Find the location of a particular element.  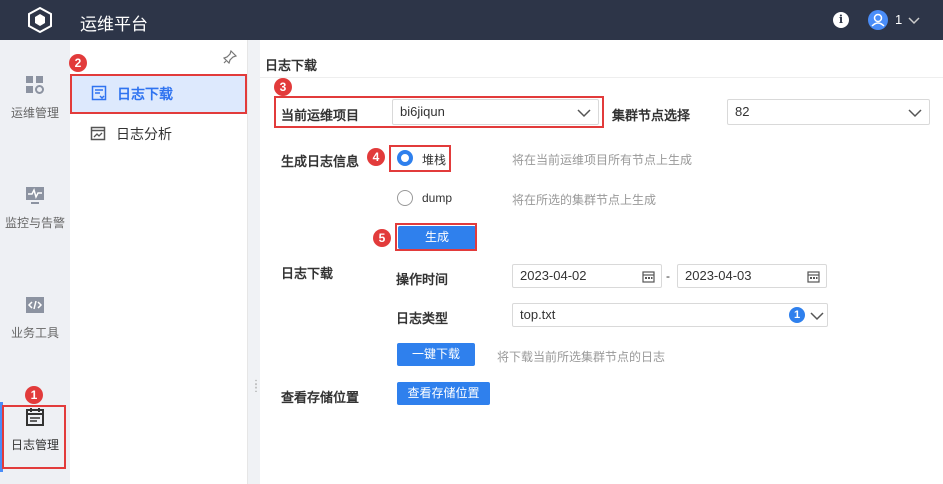

grid-icon is located at coordinates (35, 85).